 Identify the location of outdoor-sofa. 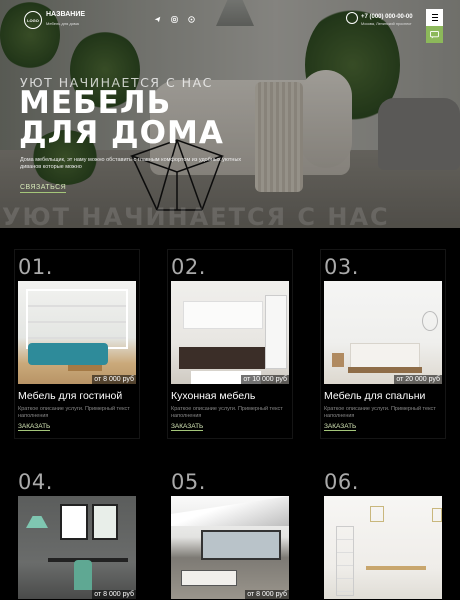
(209, 578).